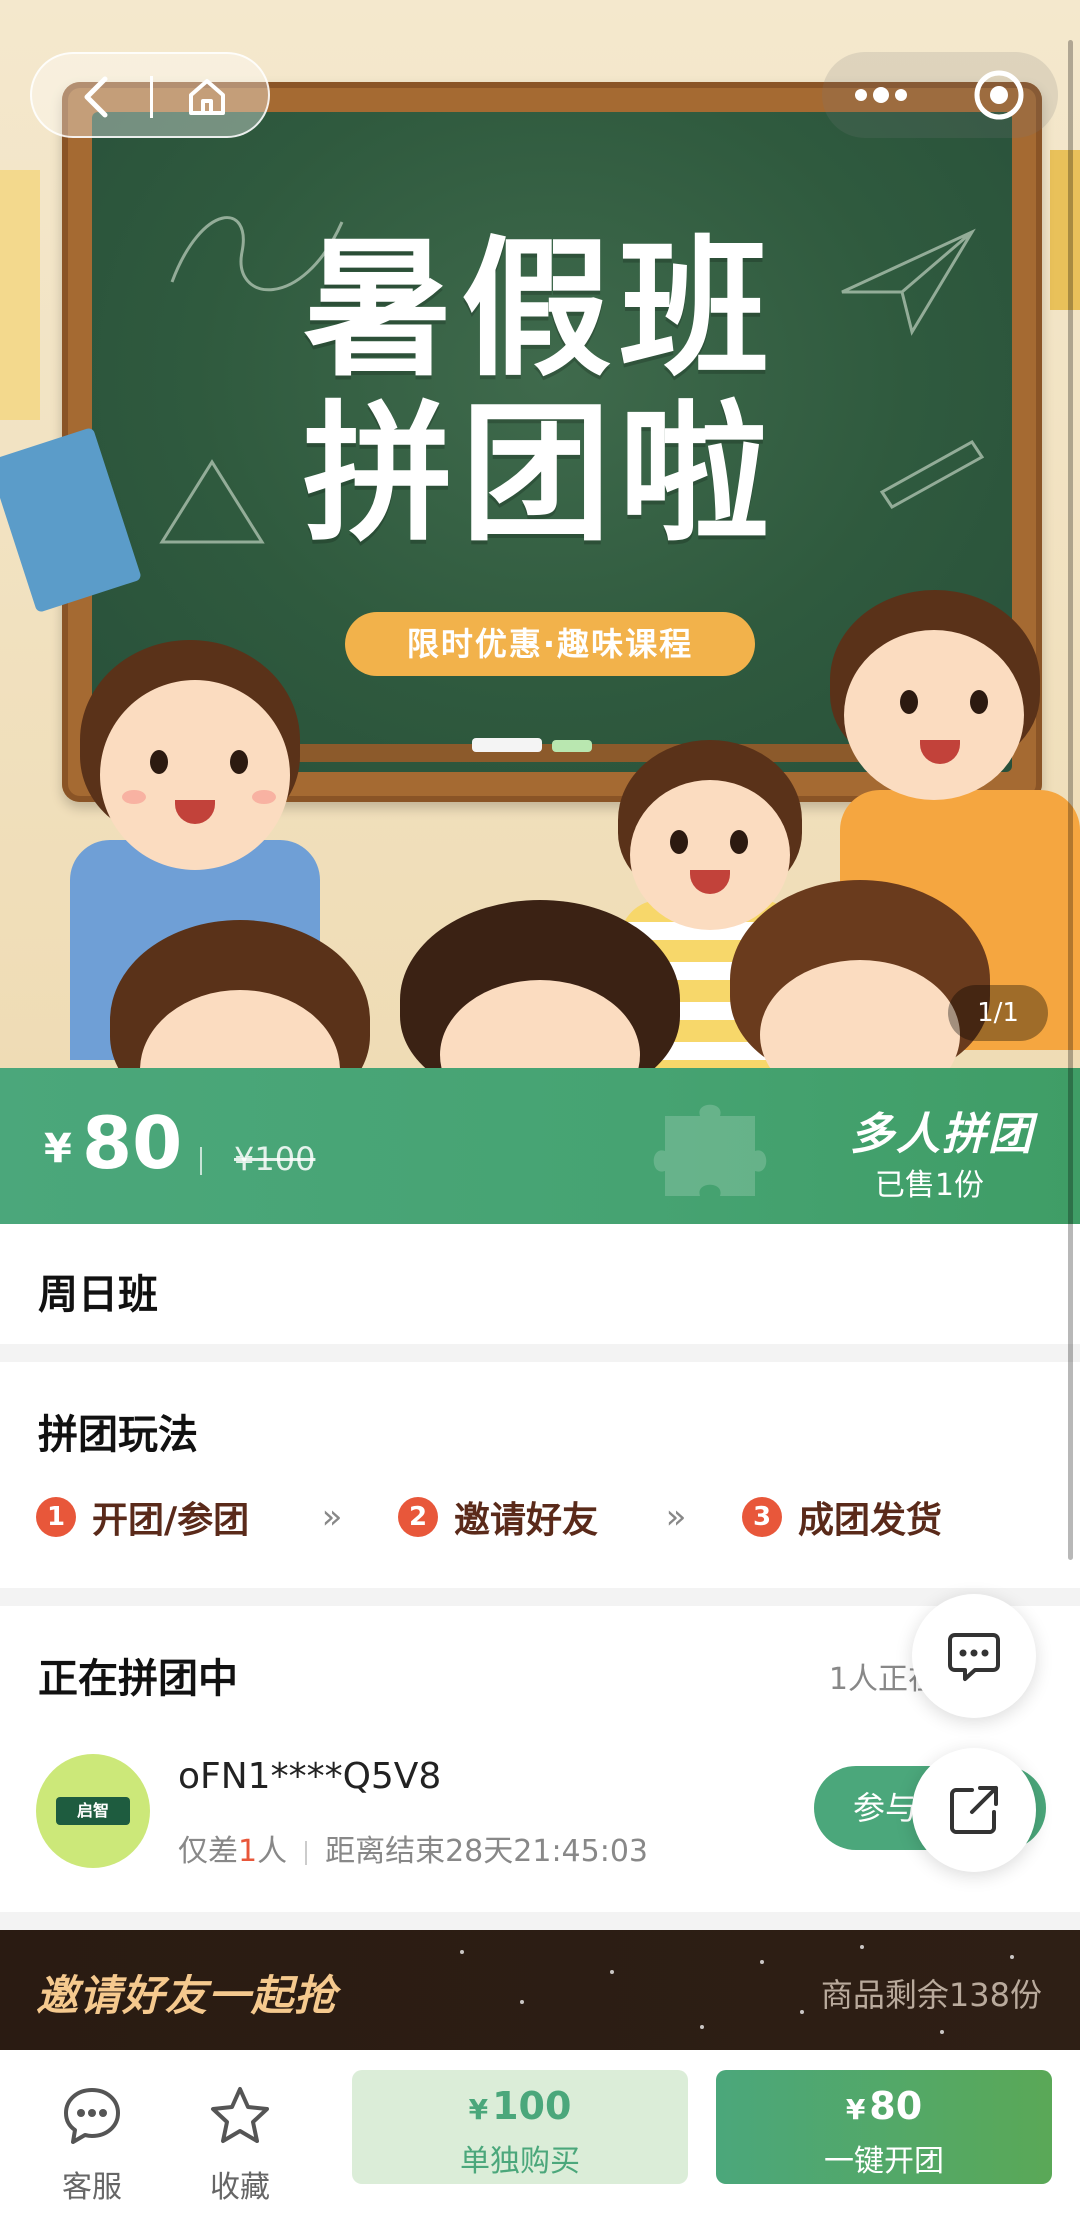 This screenshot has width=1080, height=2240. I want to click on current-price: 80, so click(132, 1143).